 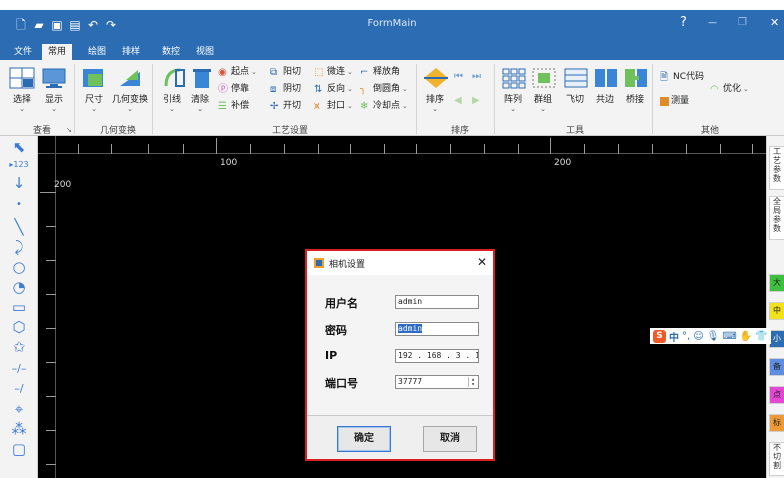 I want to click on size-button: 尺寸 ⌄, so click(x=94, y=89).